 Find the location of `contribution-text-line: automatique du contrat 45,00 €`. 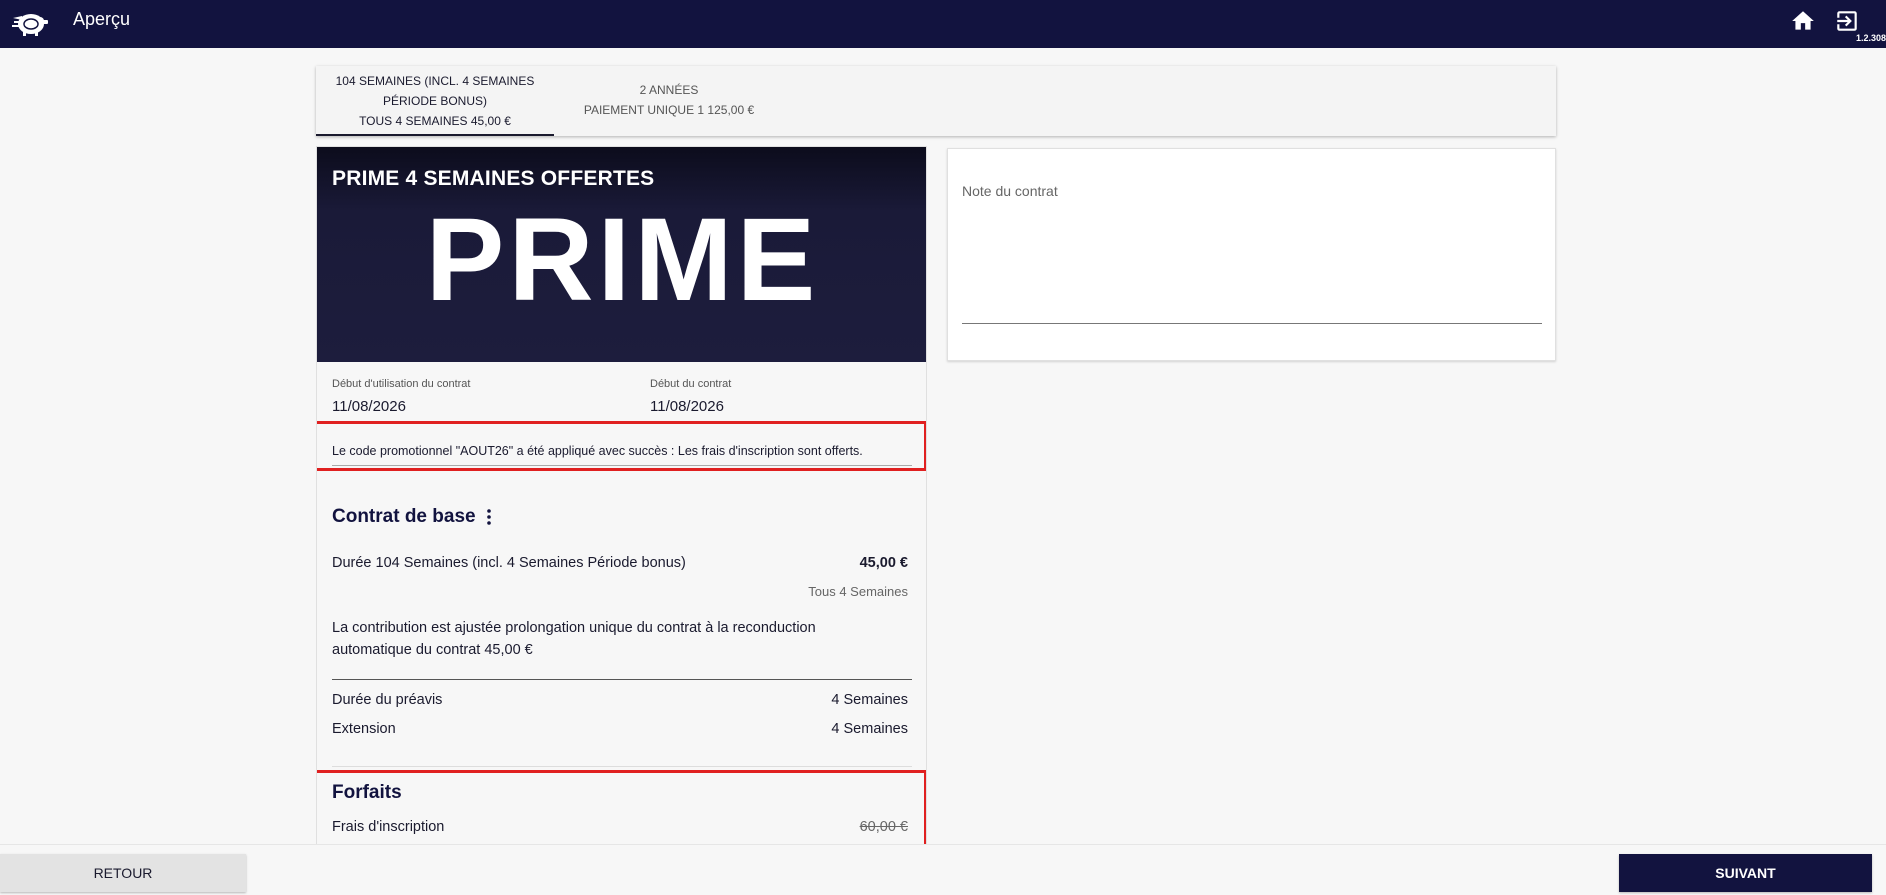

contribution-text-line: automatique du contrat 45,00 € is located at coordinates (432, 650).